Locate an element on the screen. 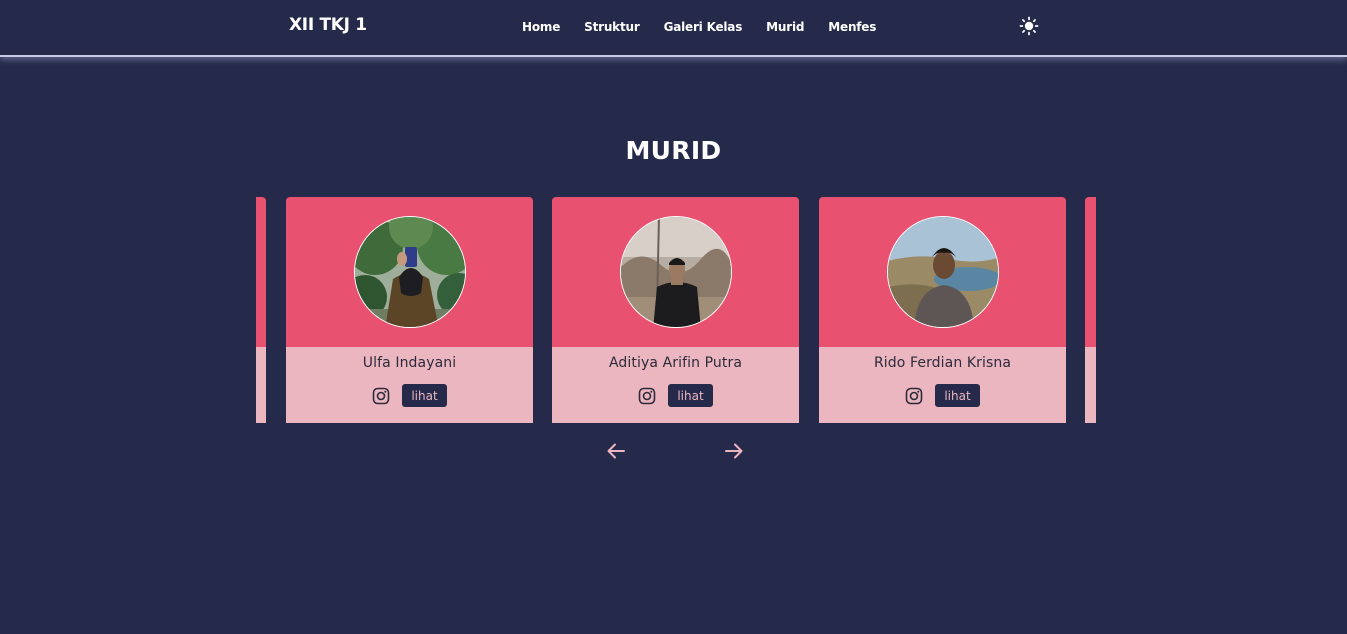 Image resolution: width=1347 pixels, height=634 pixels. member-card-partial-left is located at coordinates (261, 310).